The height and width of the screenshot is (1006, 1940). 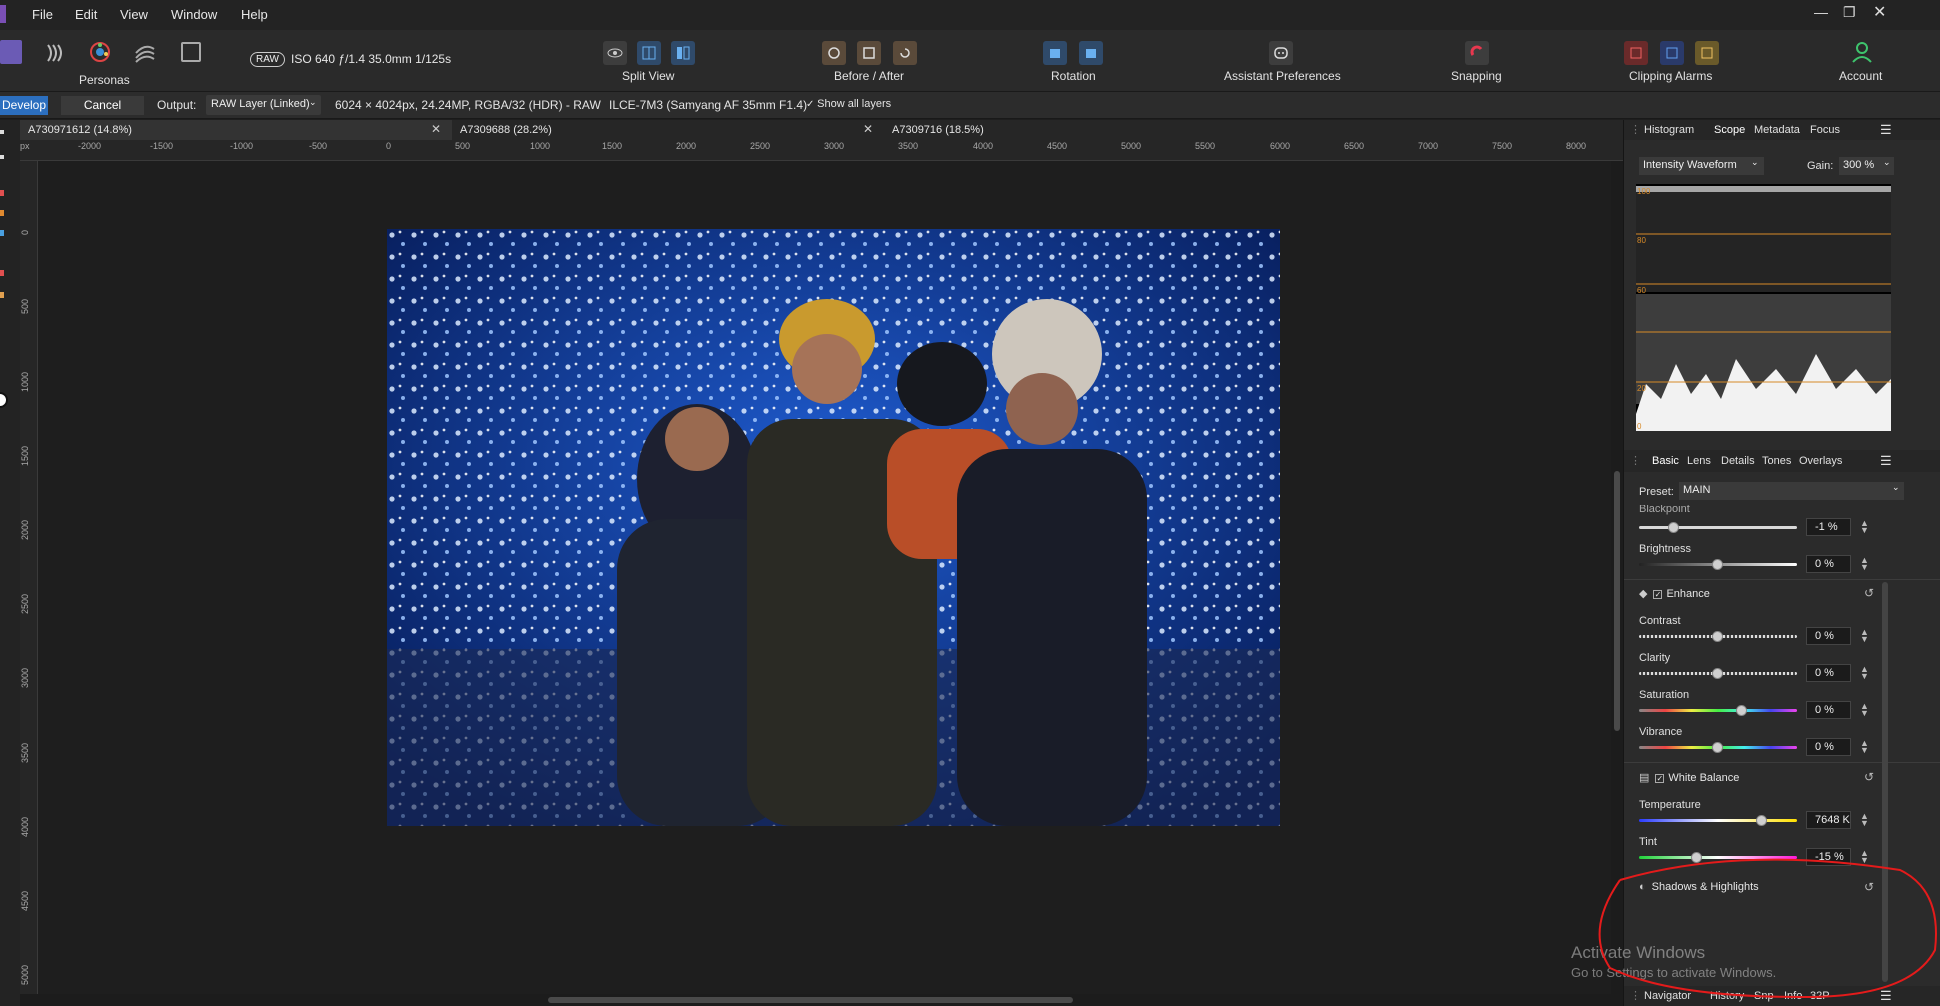 I want to click on tool-clone-icon, so click(x=2, y=295).